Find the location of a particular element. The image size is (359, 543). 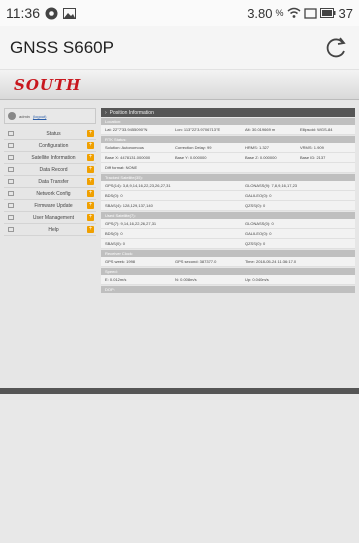

transfer-icon is located at coordinates (11, 181).